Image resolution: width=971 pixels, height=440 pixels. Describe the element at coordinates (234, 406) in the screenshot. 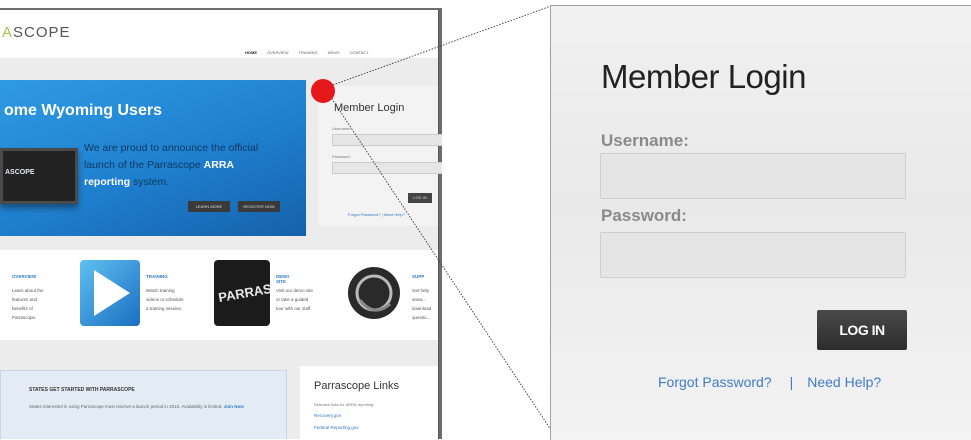

I see `join-now-link: Join Now` at that location.